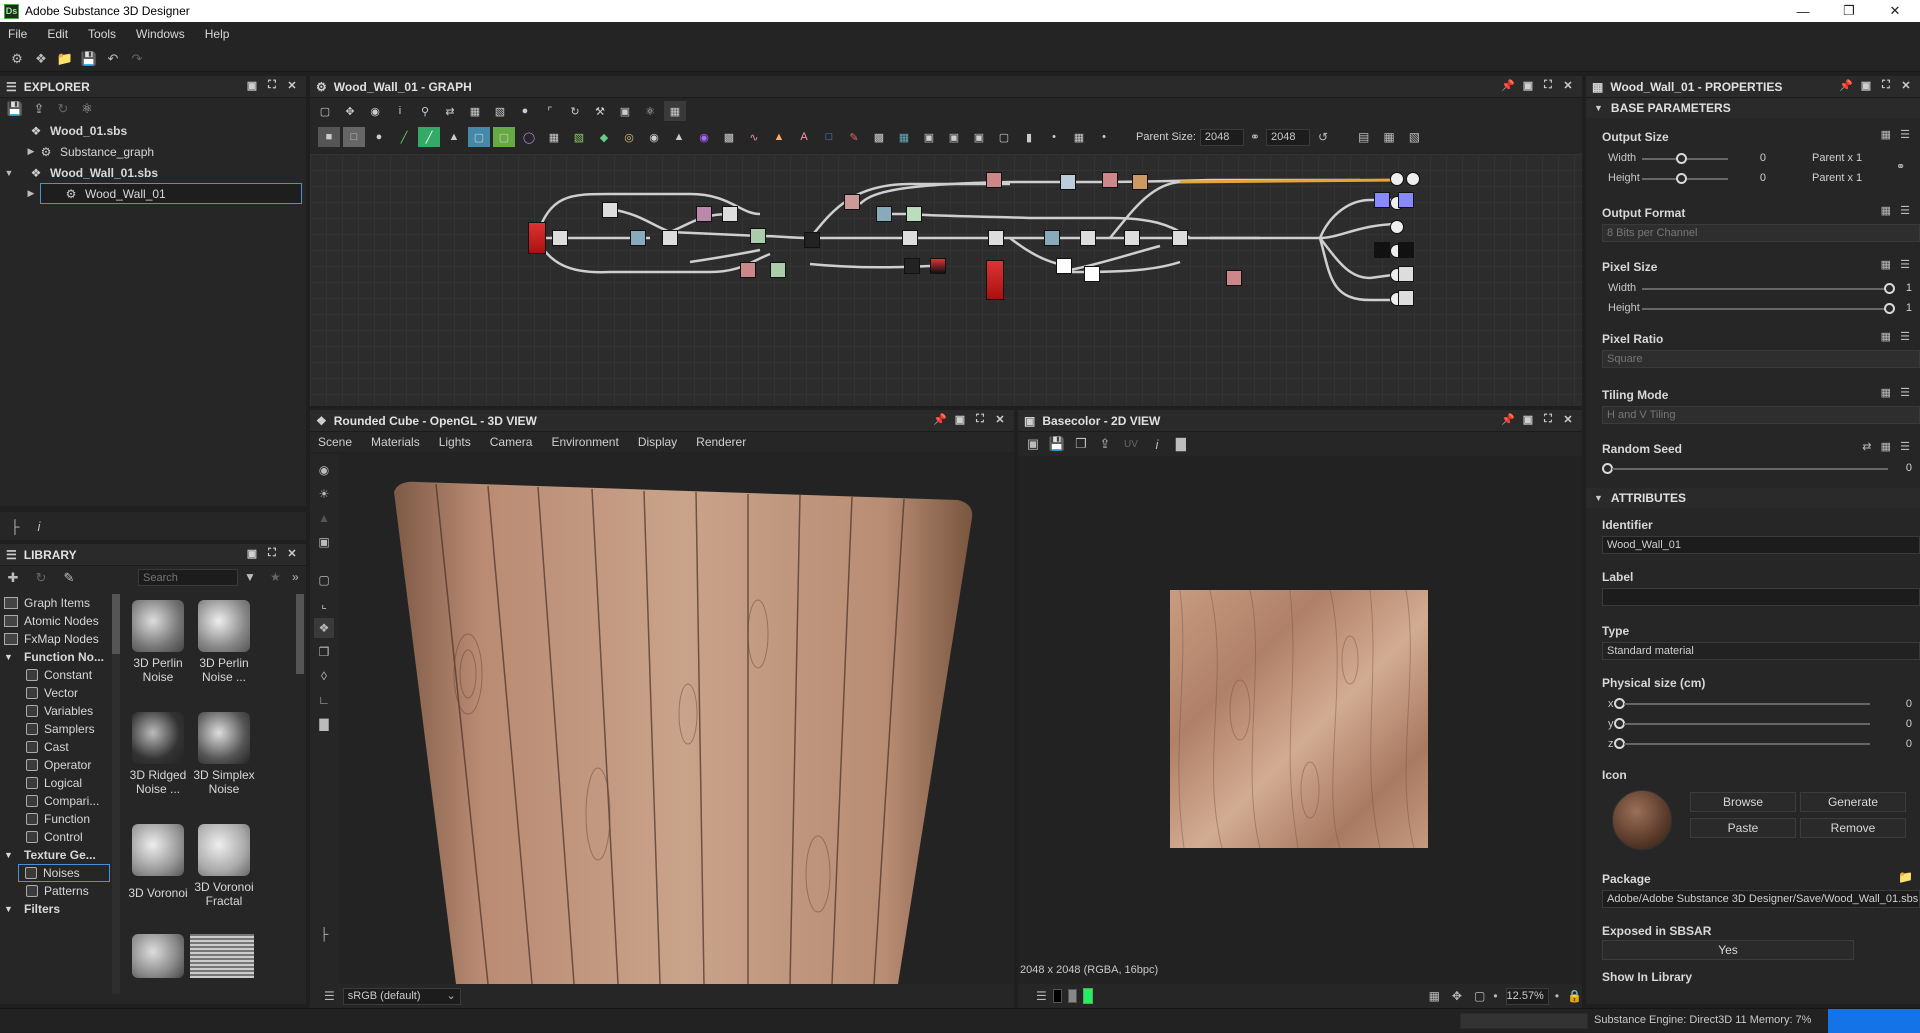 The height and width of the screenshot is (1033, 1920). I want to click on mountain-node-icon: ▲, so click(679, 137).